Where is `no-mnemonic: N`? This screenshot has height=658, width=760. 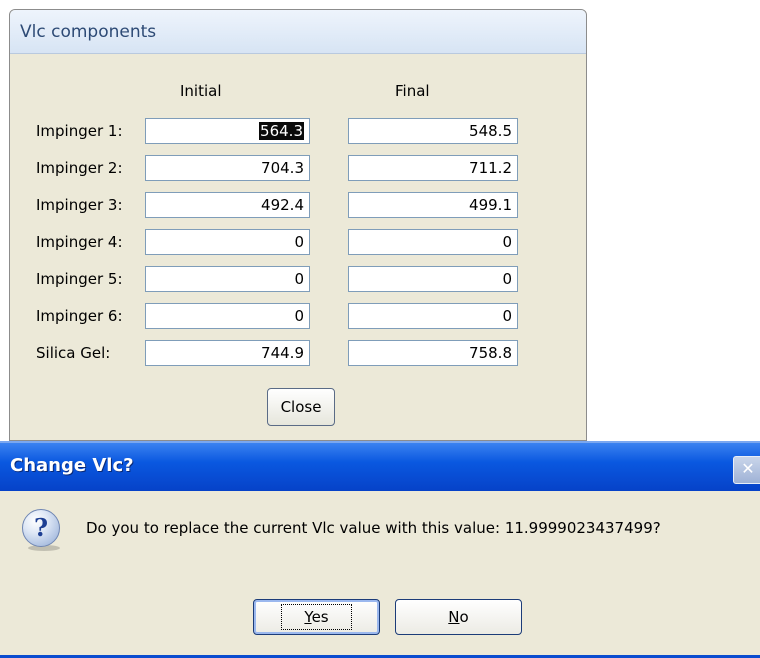 no-mnemonic: N is located at coordinates (454, 617).